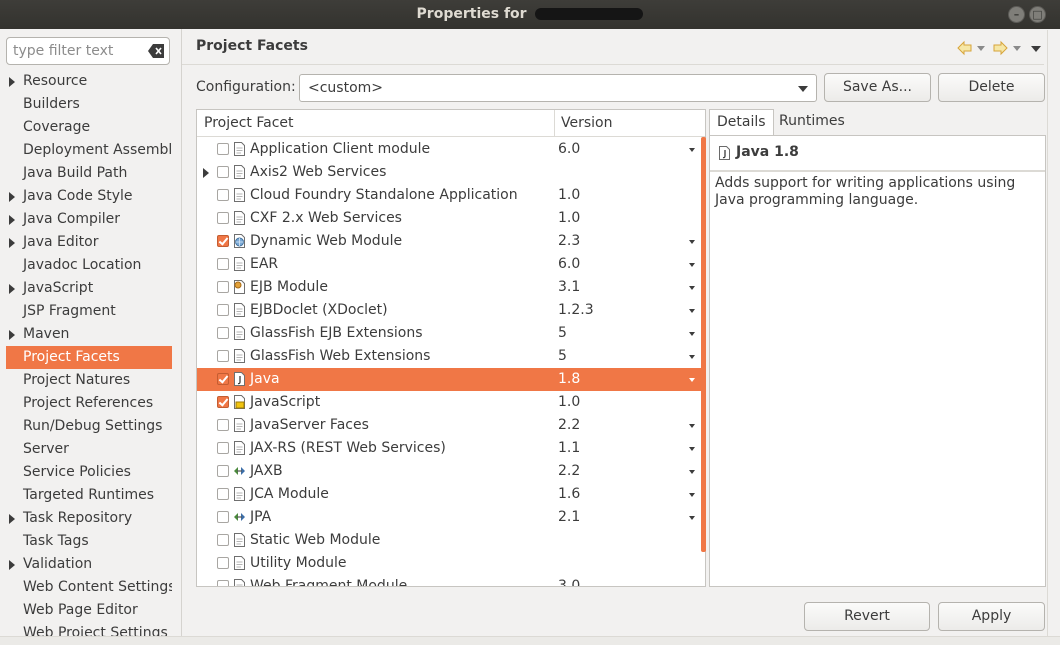  Describe the element at coordinates (867, 616) in the screenshot. I see `revert-button: Revert` at that location.